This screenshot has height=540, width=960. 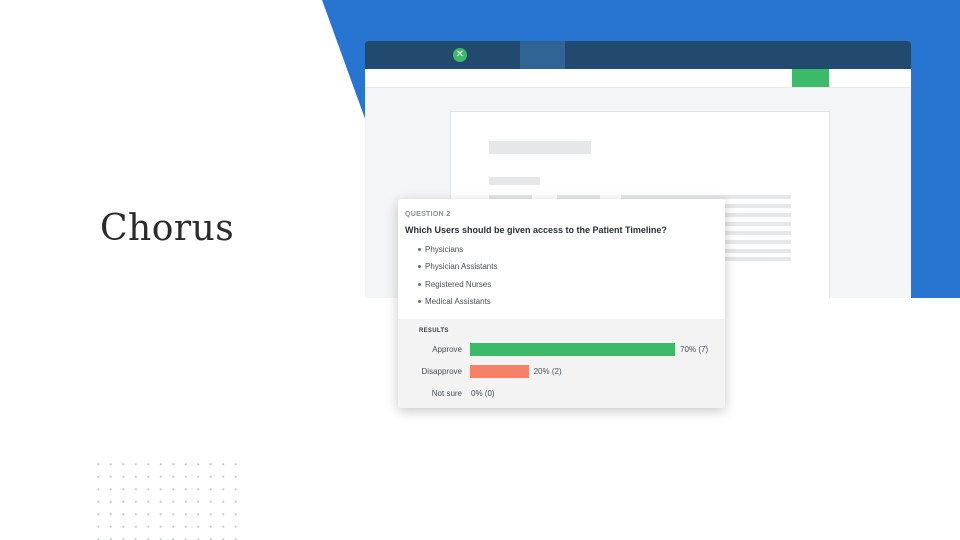 What do you see at coordinates (457, 270) in the screenshot?
I see `answer-option: Physician Assistants` at bounding box center [457, 270].